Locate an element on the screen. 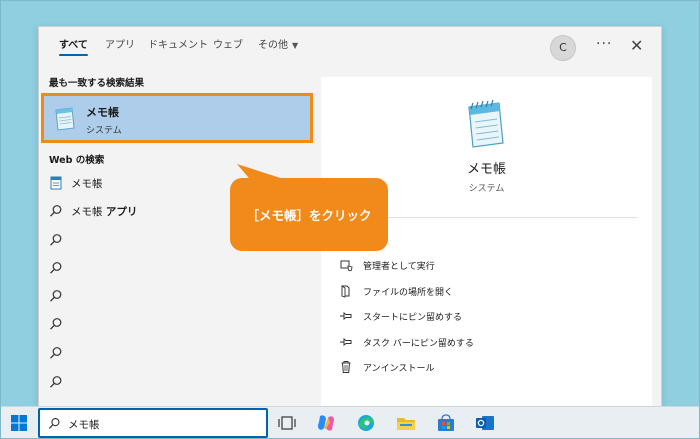 The width and height of the screenshot is (700, 439). tab-documents: ドキュメント is located at coordinates (178, 50).